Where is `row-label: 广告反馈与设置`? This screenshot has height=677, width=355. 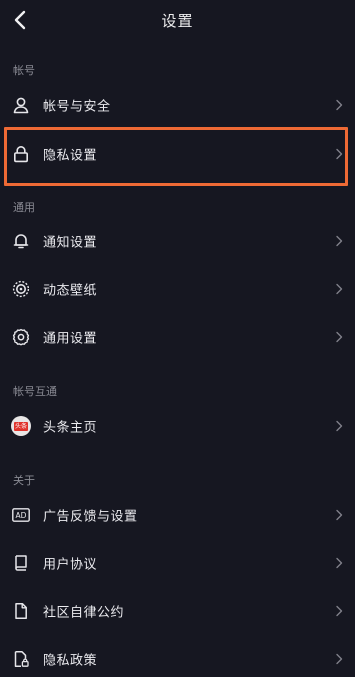
row-label: 广告反馈与设置 is located at coordinates (90, 517).